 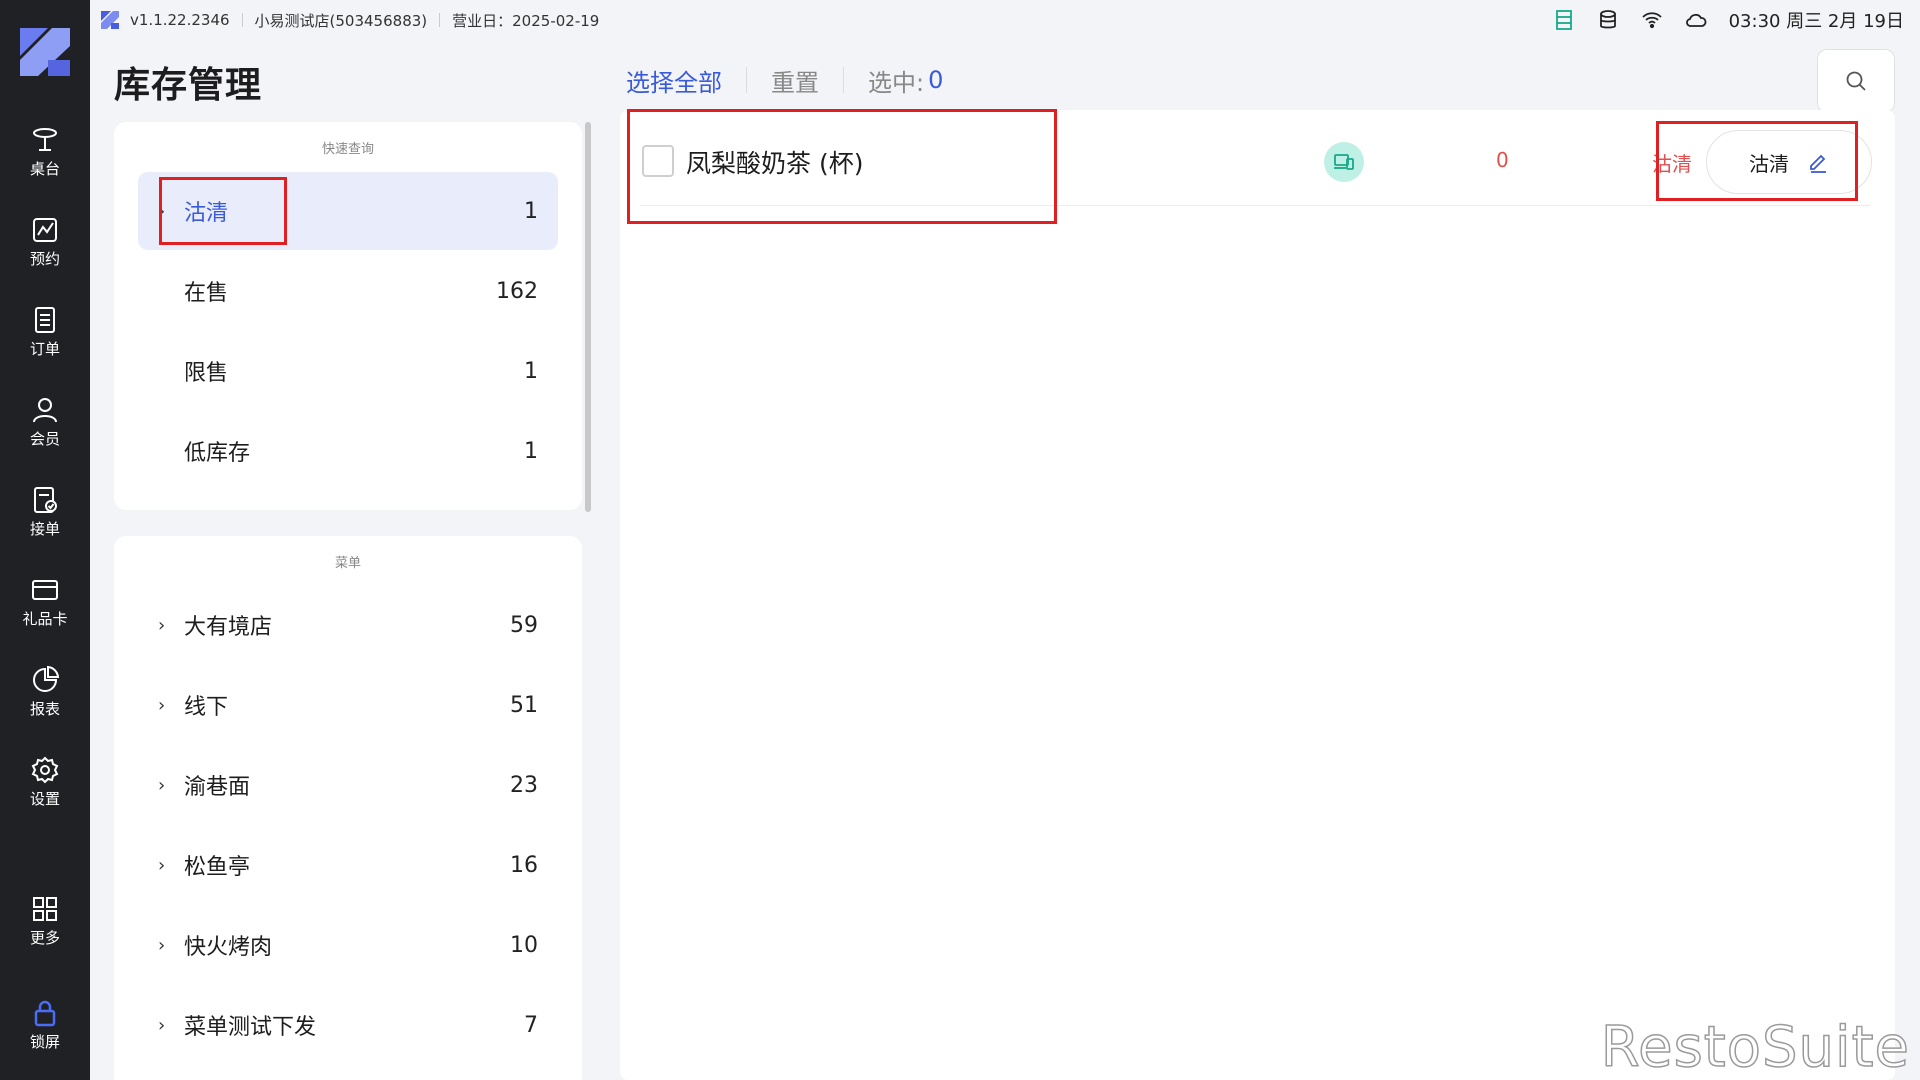 What do you see at coordinates (775, 163) in the screenshot?
I see `item-name: 凤梨酸奶茶 (杯)` at bounding box center [775, 163].